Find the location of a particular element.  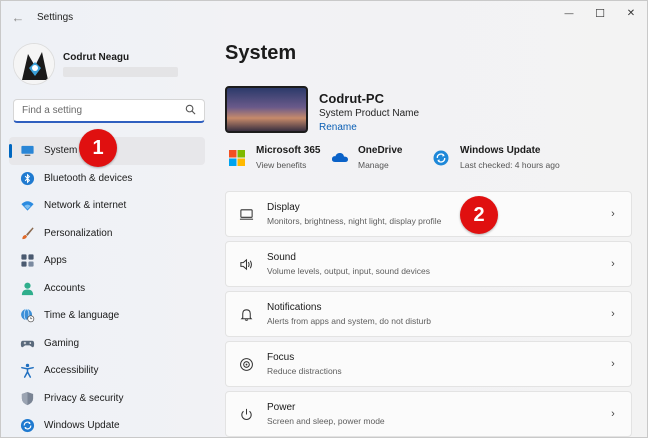

search-box is located at coordinates (109, 111).